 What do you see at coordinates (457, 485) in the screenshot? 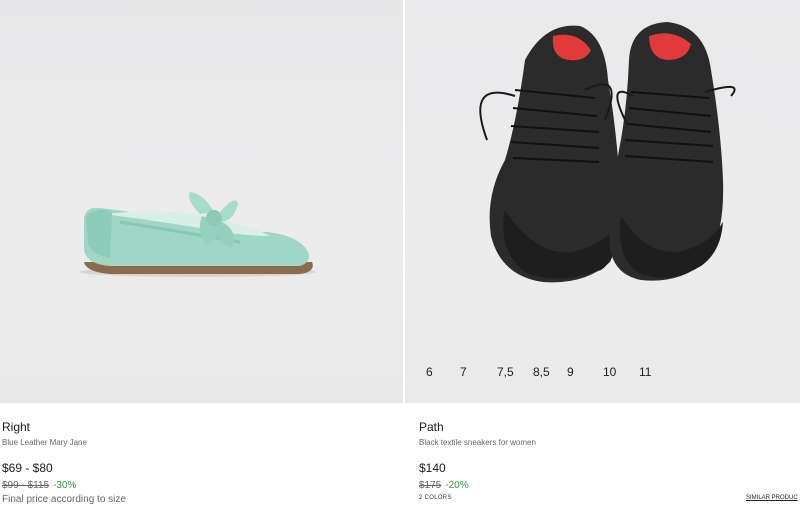
I see `discount-badge: -20%` at bounding box center [457, 485].